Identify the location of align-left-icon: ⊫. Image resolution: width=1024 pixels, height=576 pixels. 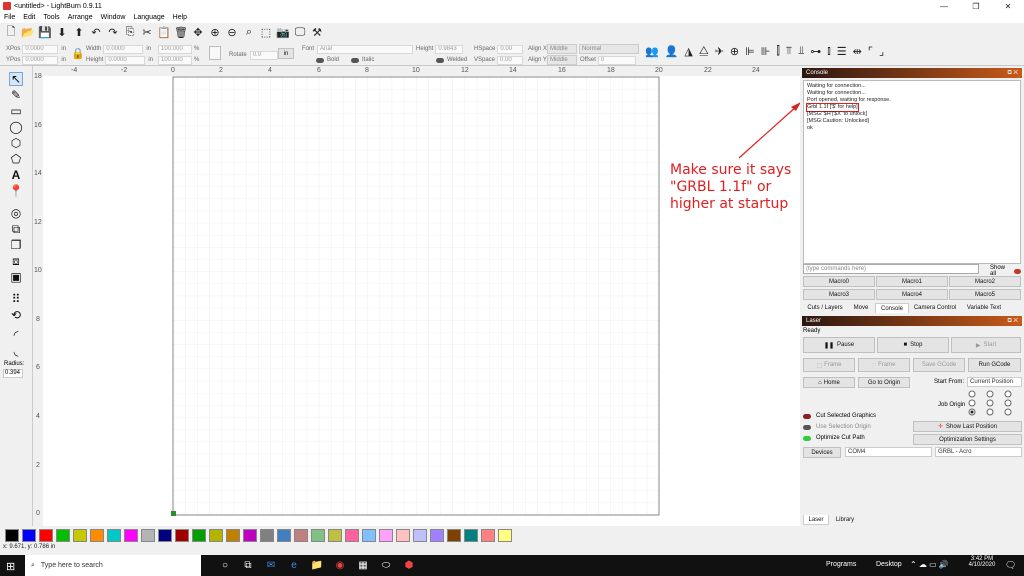
(750, 51).